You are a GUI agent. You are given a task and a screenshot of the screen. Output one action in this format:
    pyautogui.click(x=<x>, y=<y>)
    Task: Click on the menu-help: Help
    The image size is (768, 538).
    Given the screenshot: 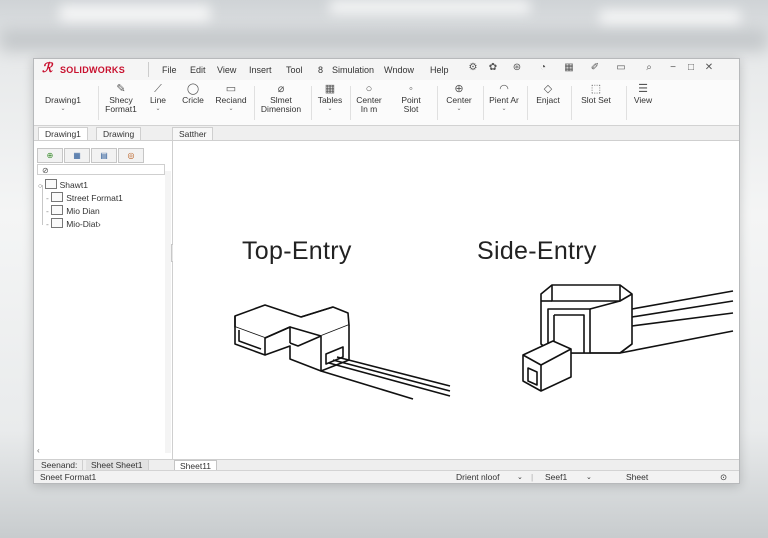 What is the action you would take?
    pyautogui.click(x=439, y=70)
    